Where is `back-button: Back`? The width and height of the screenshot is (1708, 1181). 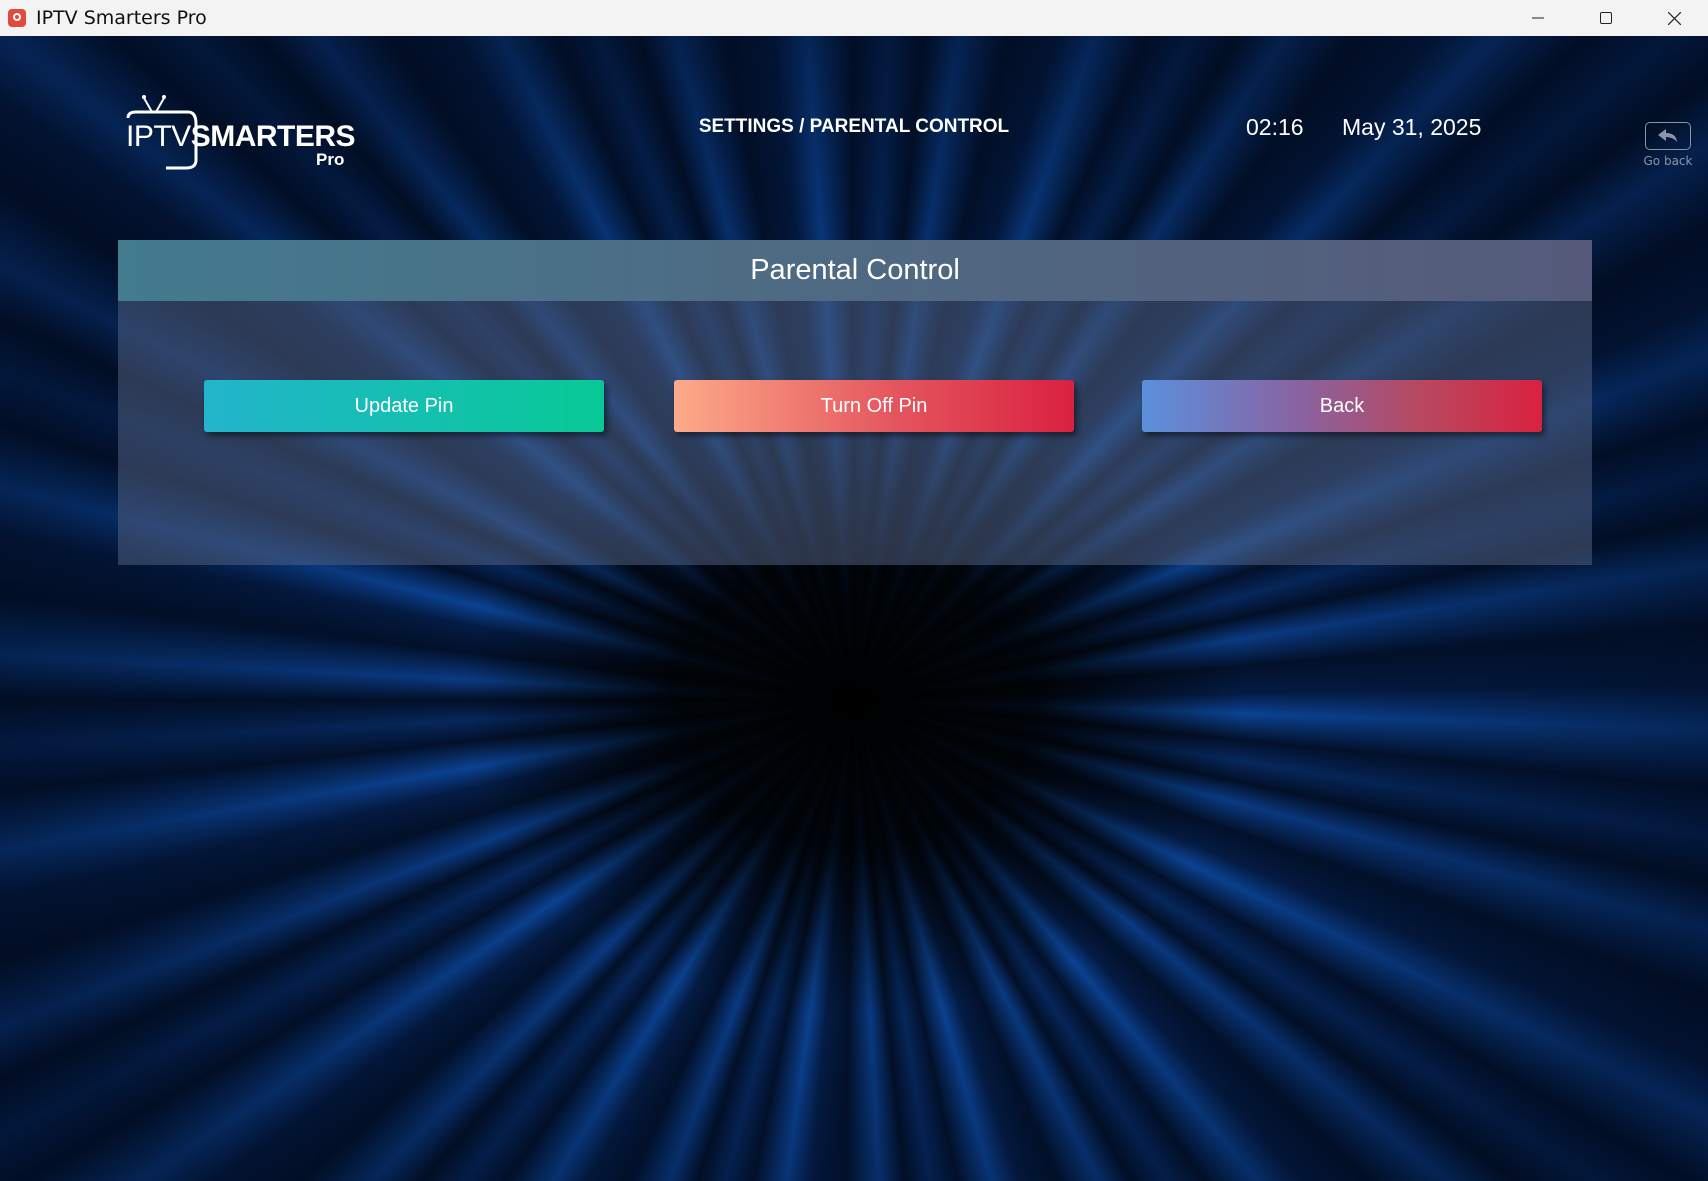 back-button: Back is located at coordinates (1342, 406).